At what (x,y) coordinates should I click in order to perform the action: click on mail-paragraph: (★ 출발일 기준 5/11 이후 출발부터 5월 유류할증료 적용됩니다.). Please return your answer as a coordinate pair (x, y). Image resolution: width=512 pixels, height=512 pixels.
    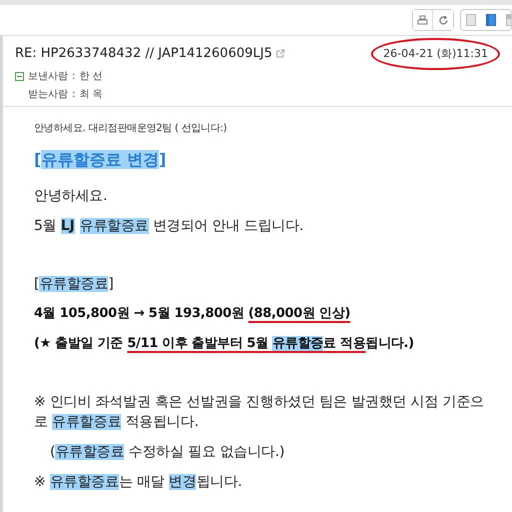
    Looking at the image, I should click on (224, 343).